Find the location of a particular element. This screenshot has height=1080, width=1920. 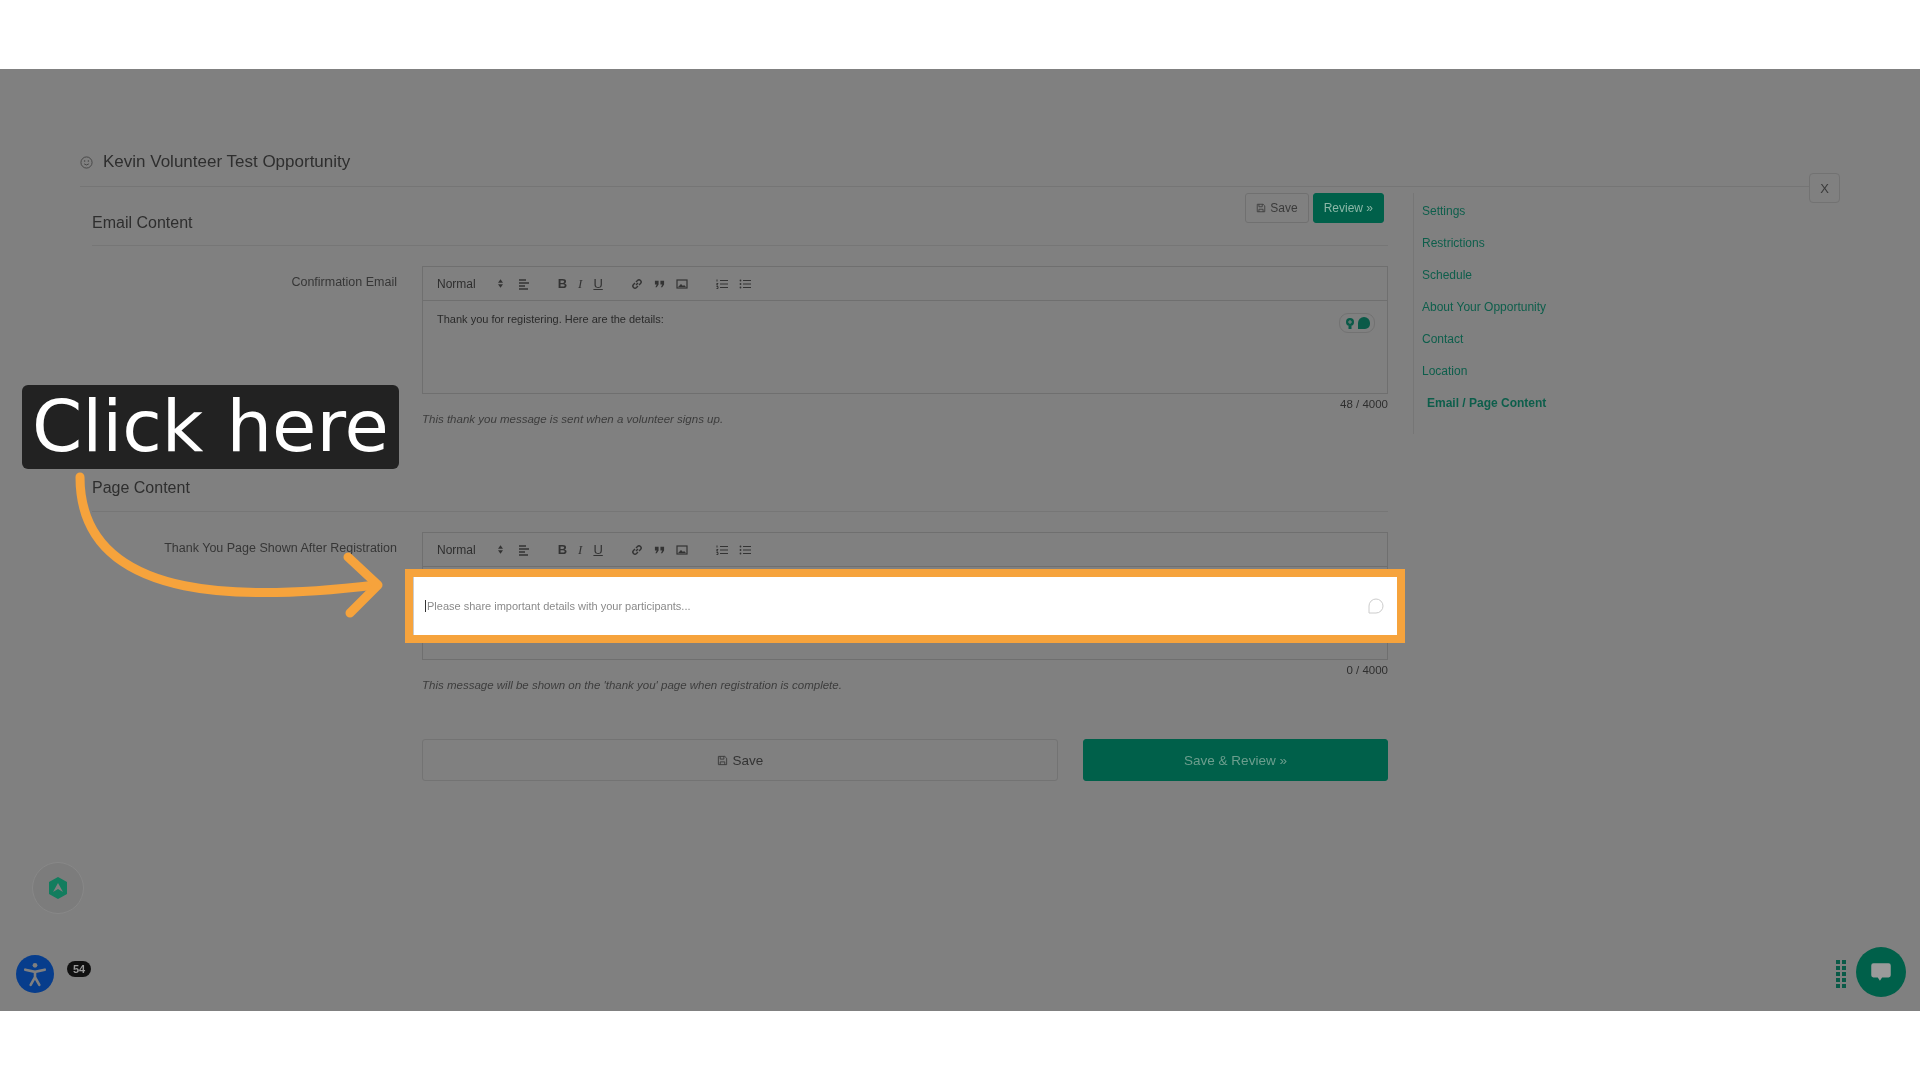

toolbar-button: Review » is located at coordinates (1348, 208).